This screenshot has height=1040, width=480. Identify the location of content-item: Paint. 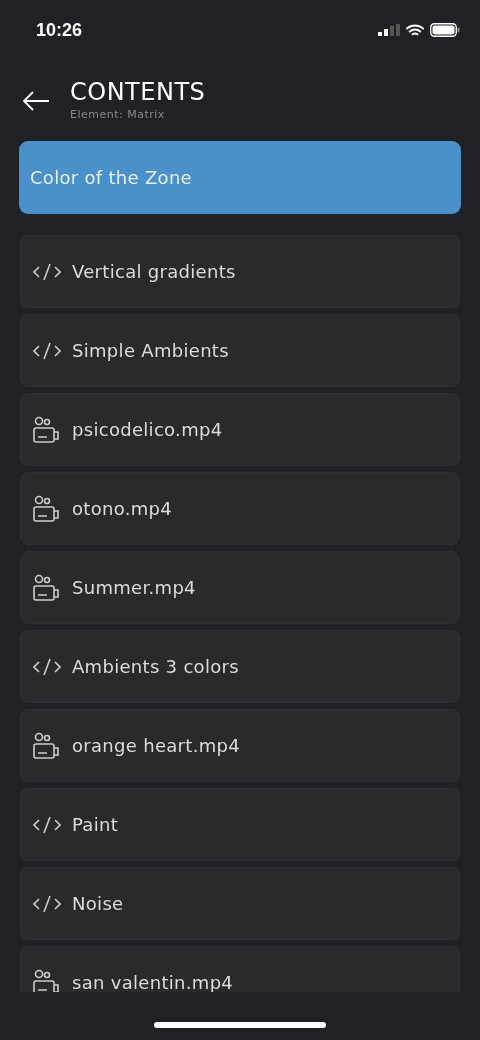
(240, 824).